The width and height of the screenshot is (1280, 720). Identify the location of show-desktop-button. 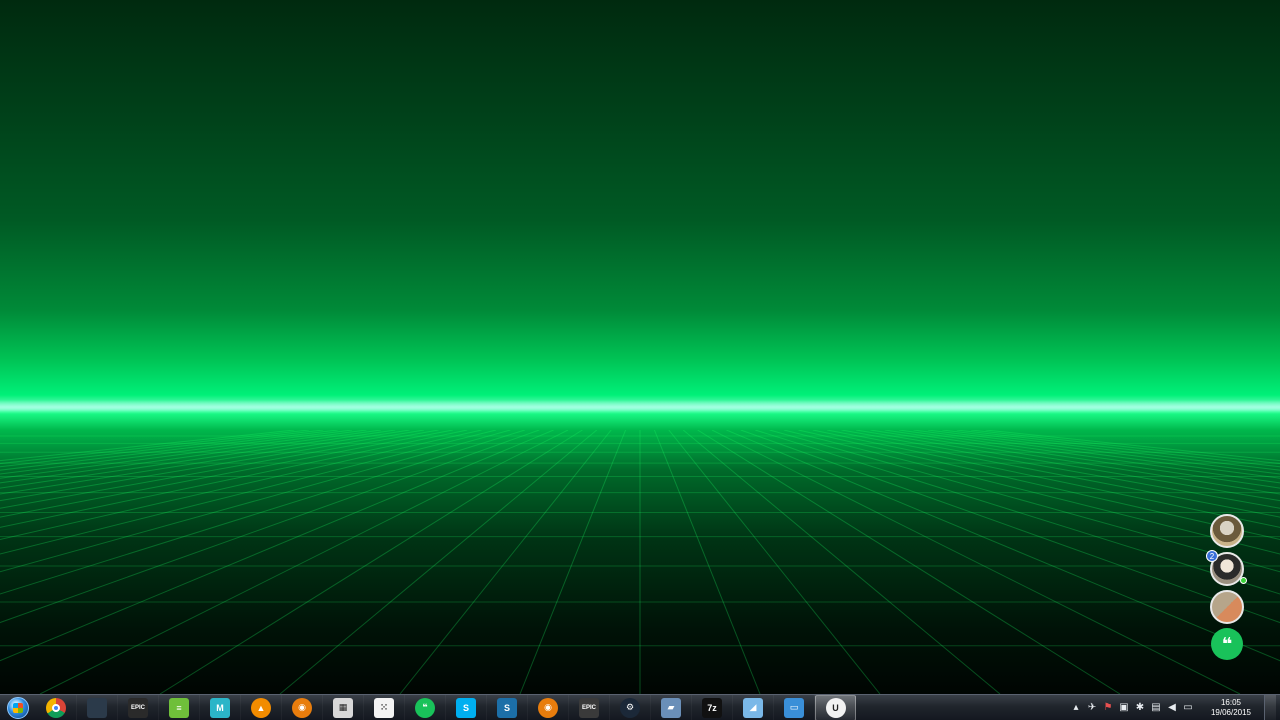
(1270, 707).